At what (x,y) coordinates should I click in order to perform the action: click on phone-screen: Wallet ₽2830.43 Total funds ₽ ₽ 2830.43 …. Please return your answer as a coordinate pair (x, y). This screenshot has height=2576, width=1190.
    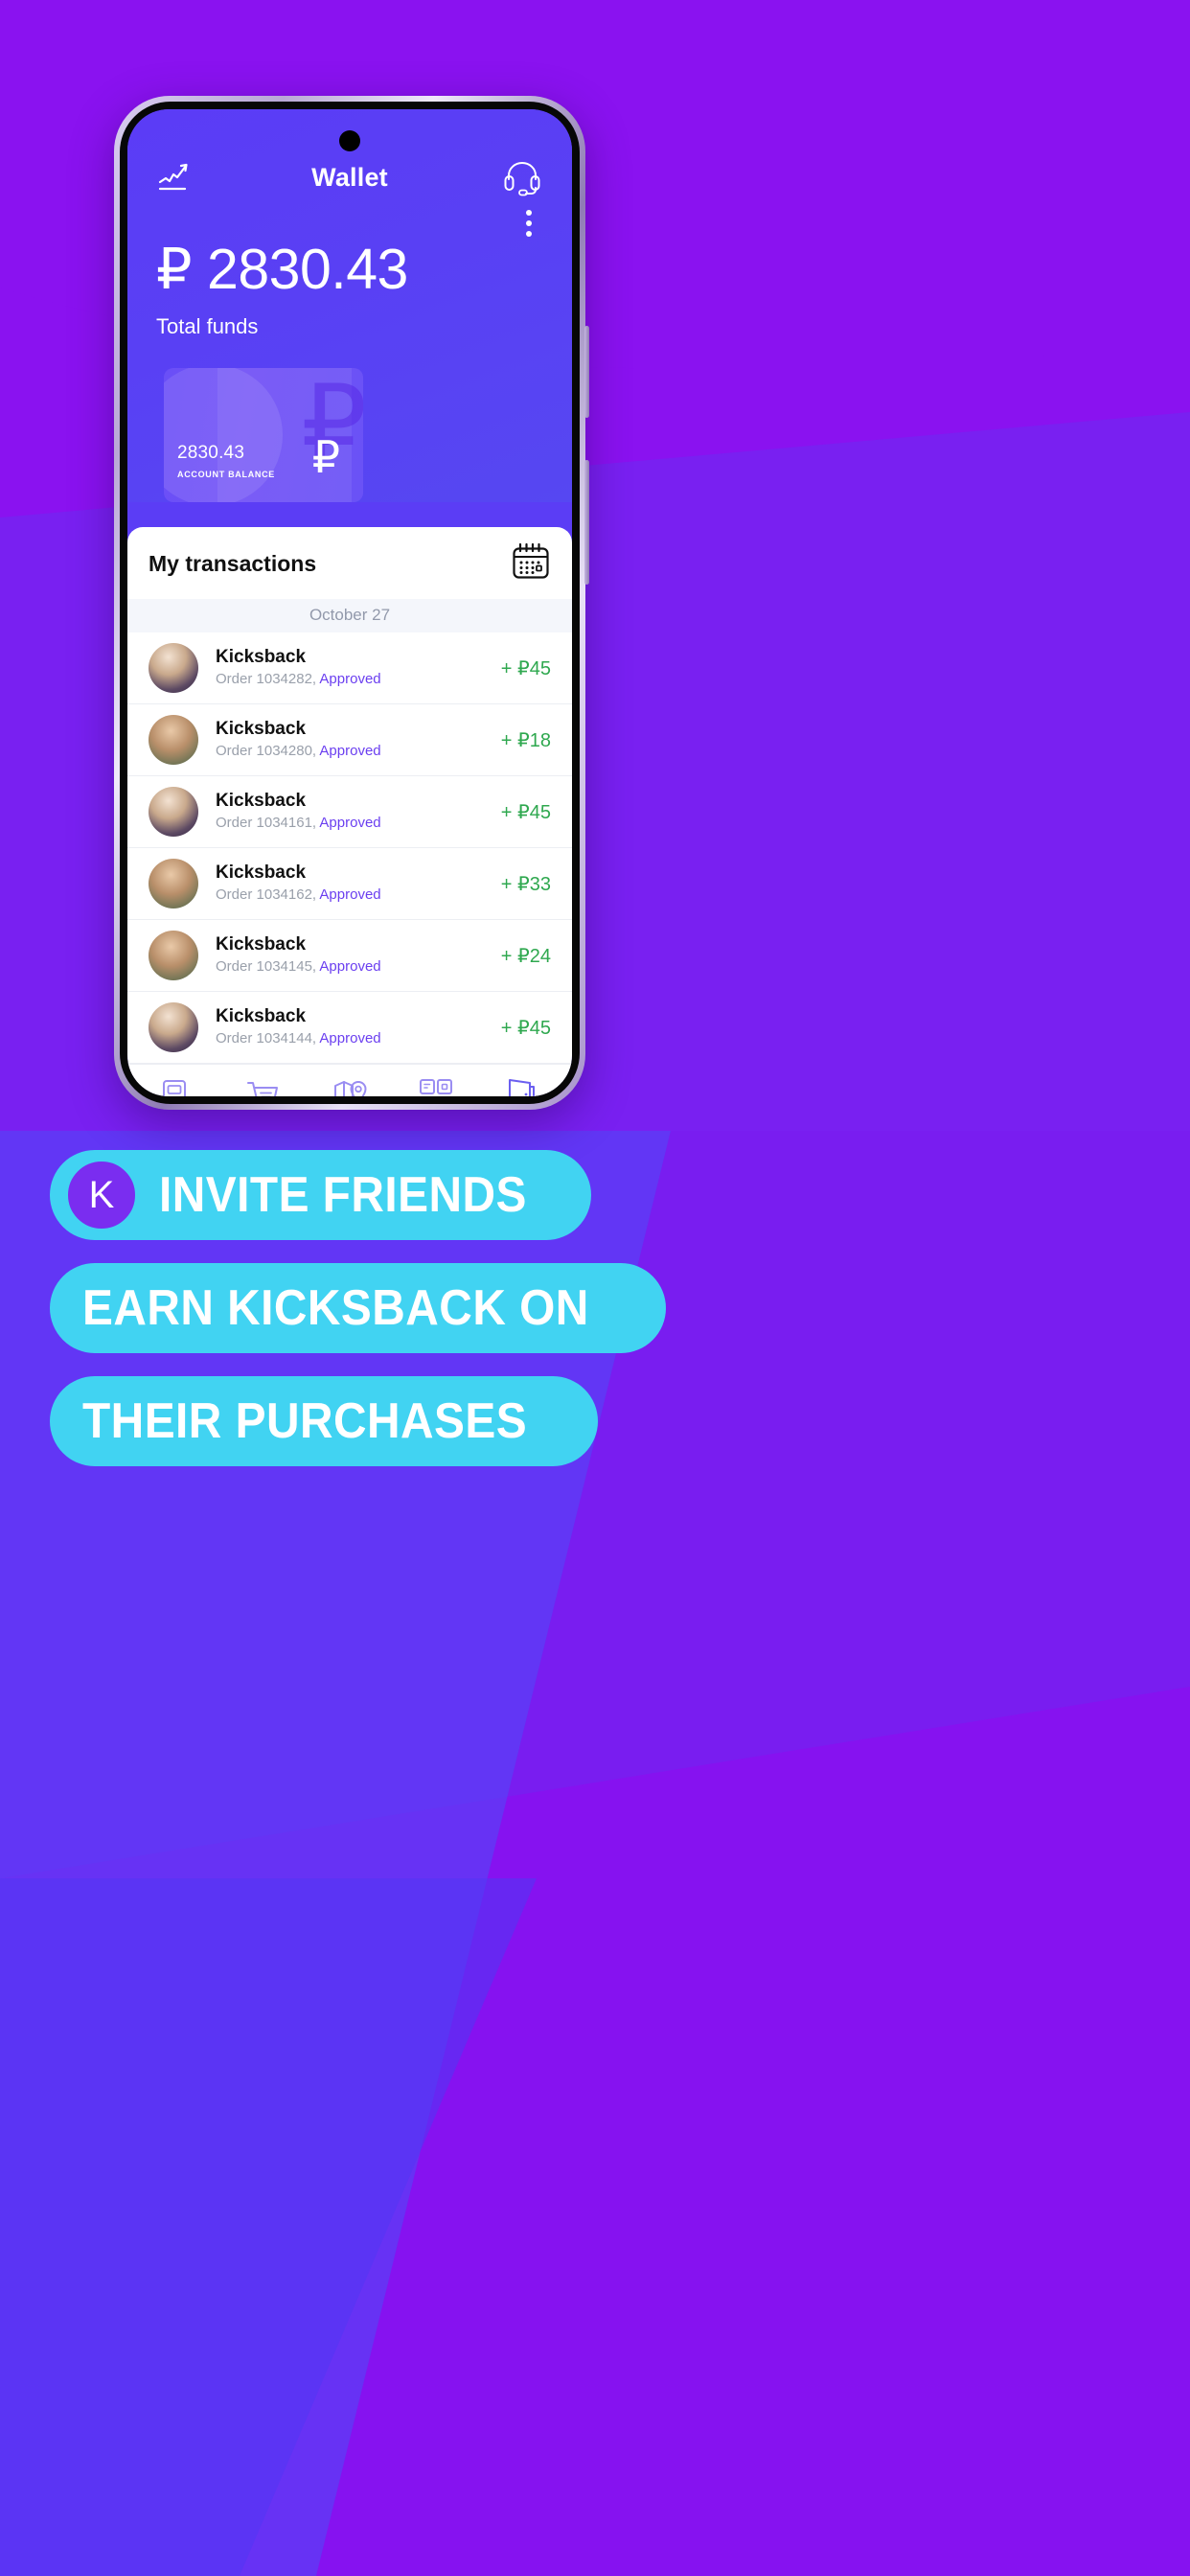
    Looking at the image, I should click on (350, 602).